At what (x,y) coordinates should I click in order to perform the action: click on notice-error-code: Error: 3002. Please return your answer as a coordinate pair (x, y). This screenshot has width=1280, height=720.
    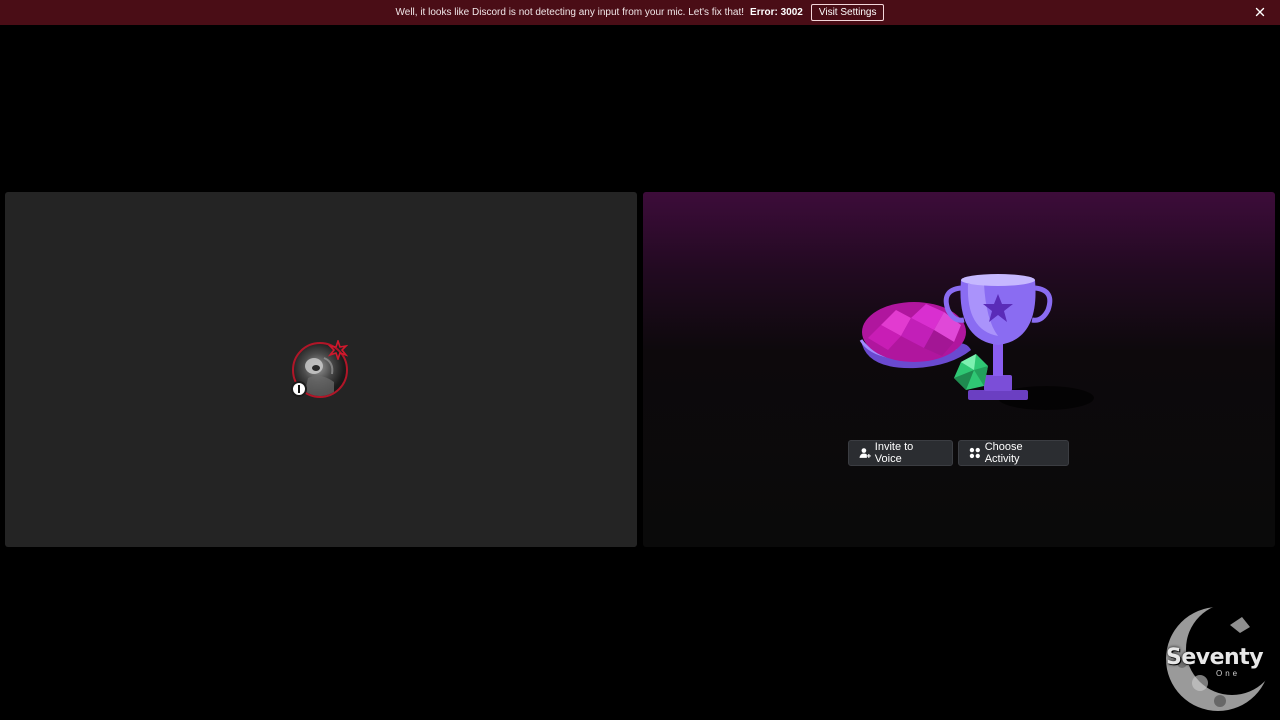
    Looking at the image, I should click on (776, 12).